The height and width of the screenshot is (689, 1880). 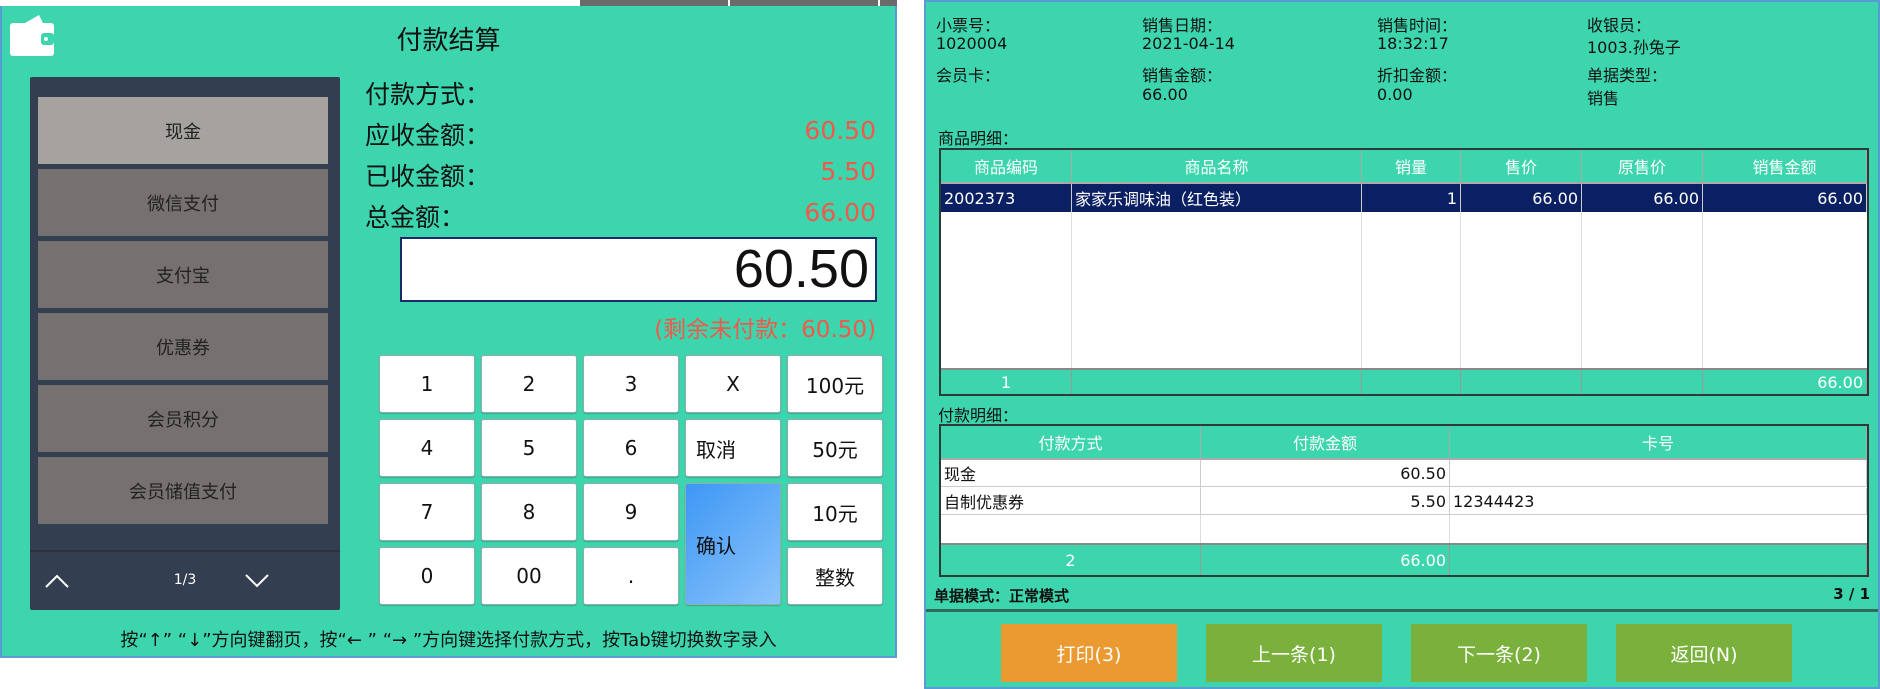 What do you see at coordinates (835, 448) in the screenshot?
I see `key-50: 50元` at bounding box center [835, 448].